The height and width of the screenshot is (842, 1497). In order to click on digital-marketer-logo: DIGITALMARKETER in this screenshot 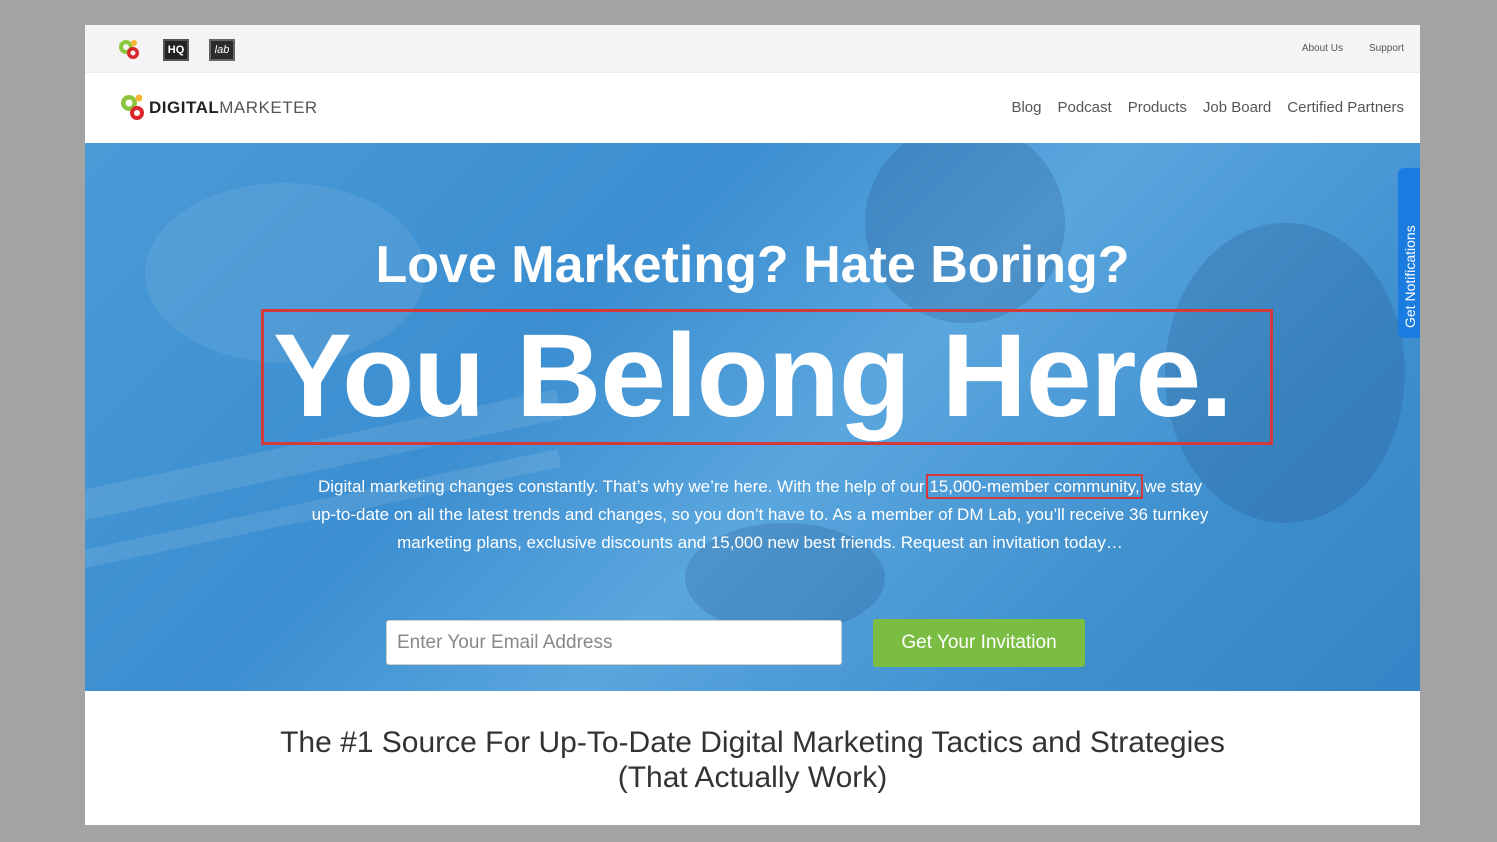, I will do `click(218, 108)`.